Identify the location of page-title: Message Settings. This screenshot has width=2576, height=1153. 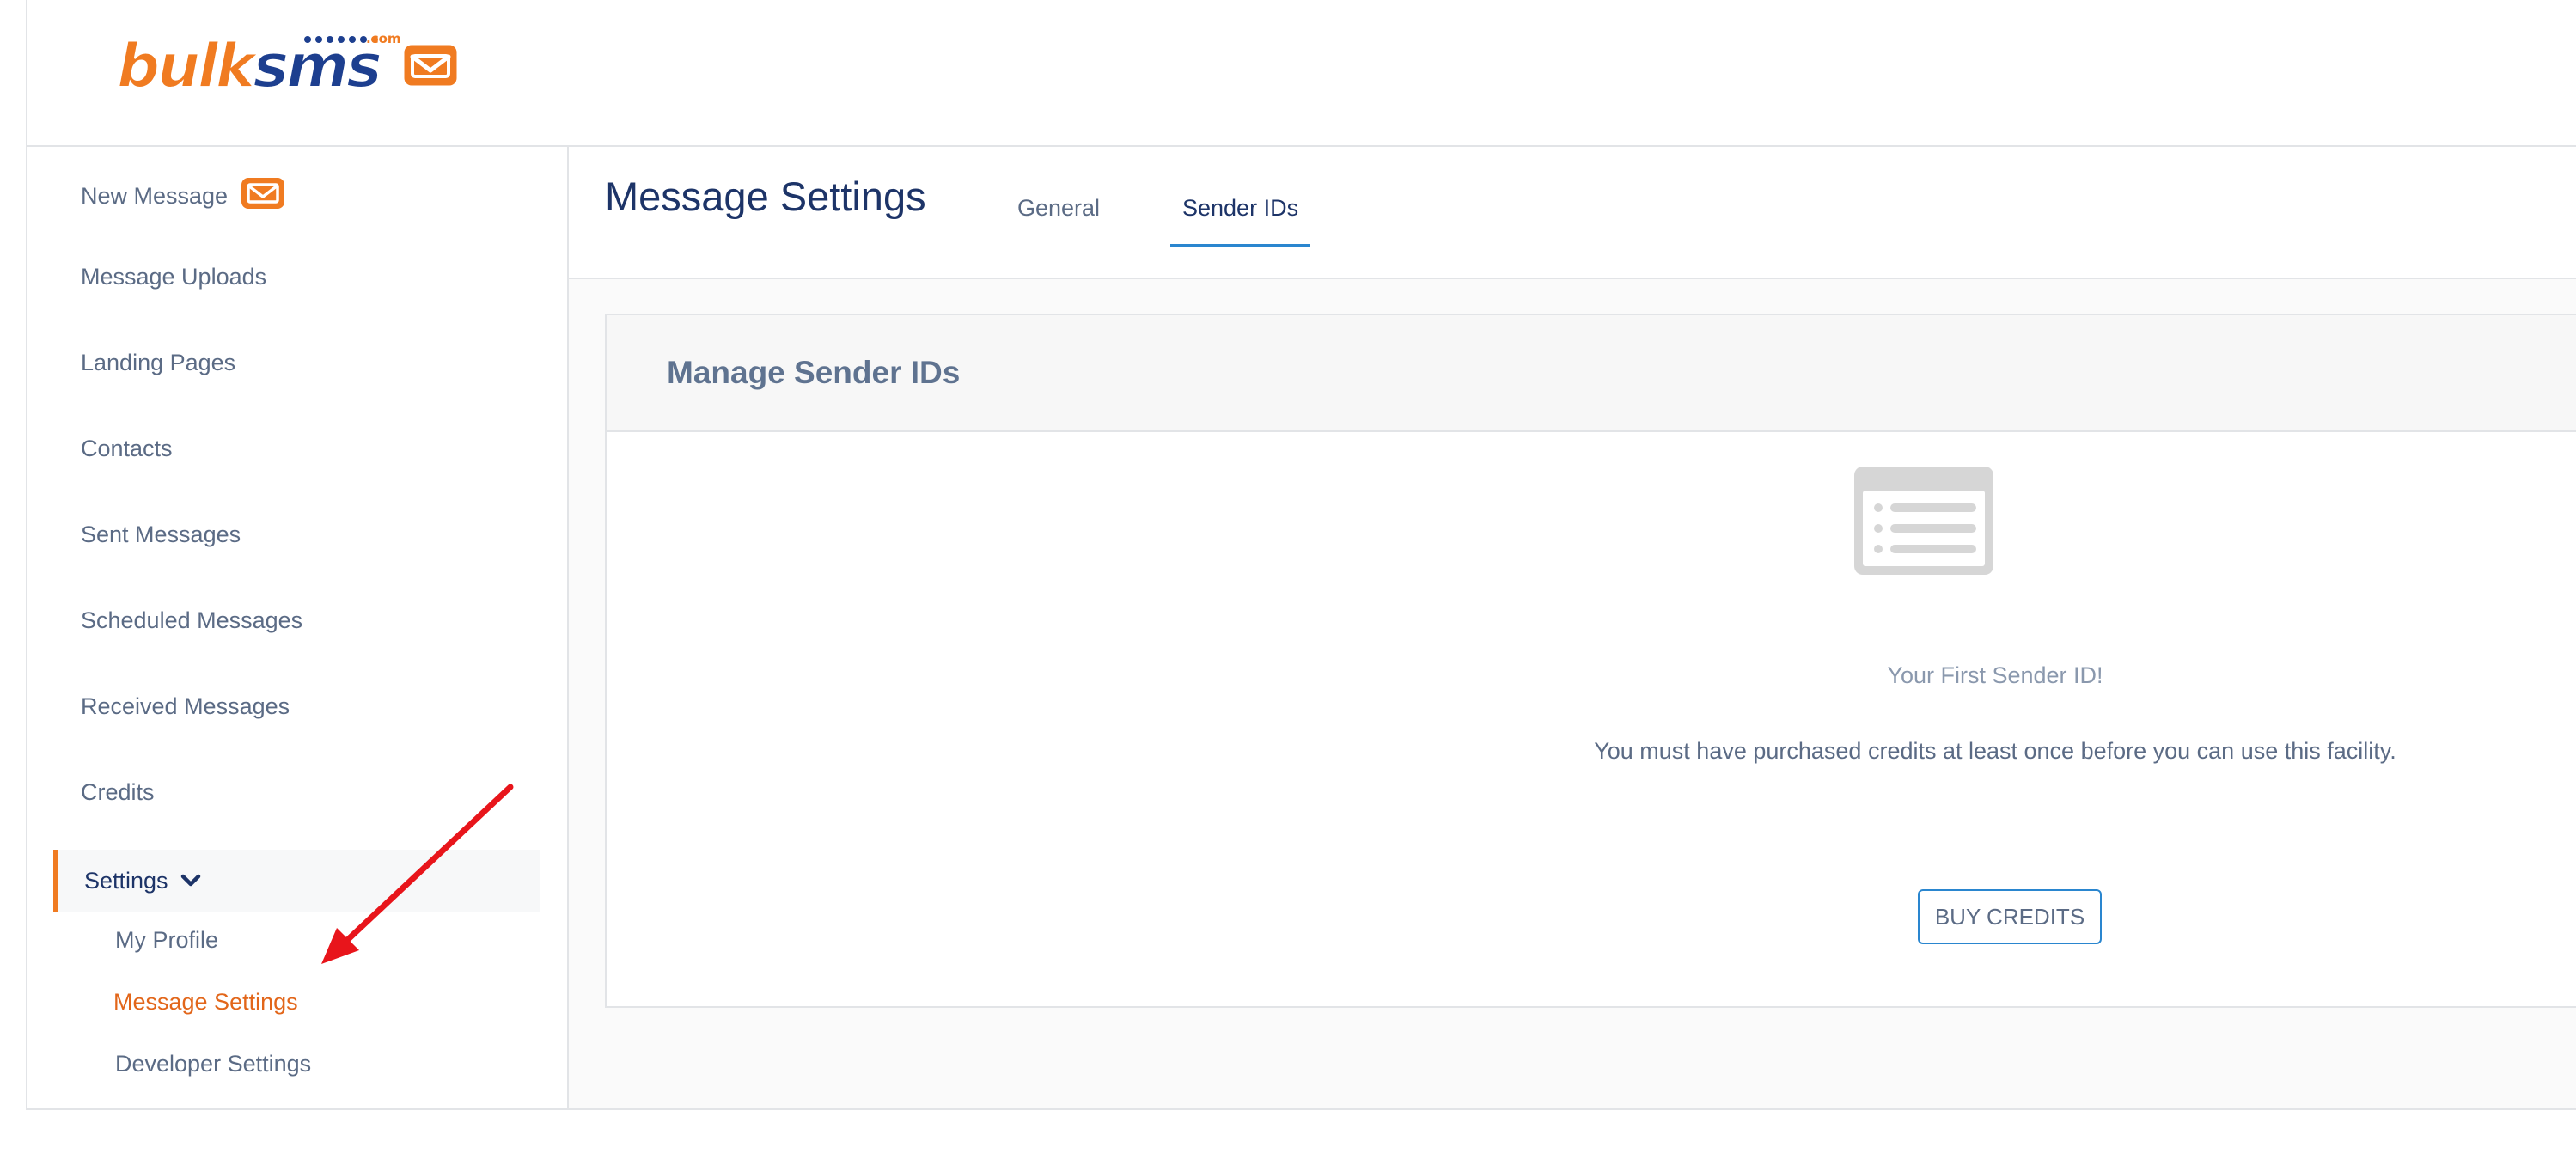
(765, 196).